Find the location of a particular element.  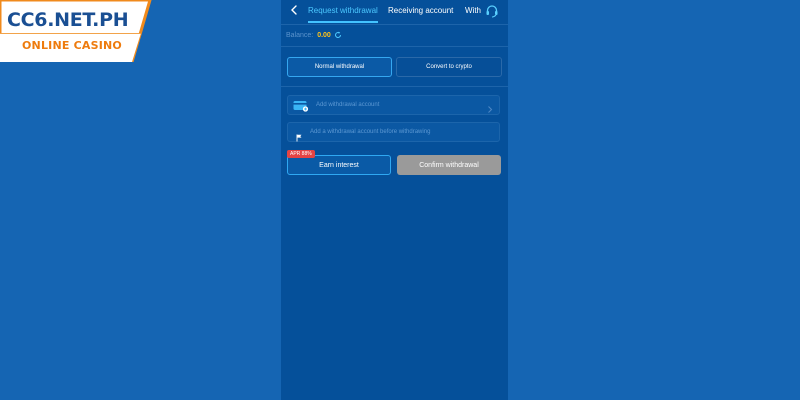

tab-label: Request withdrawal is located at coordinates (343, 10).